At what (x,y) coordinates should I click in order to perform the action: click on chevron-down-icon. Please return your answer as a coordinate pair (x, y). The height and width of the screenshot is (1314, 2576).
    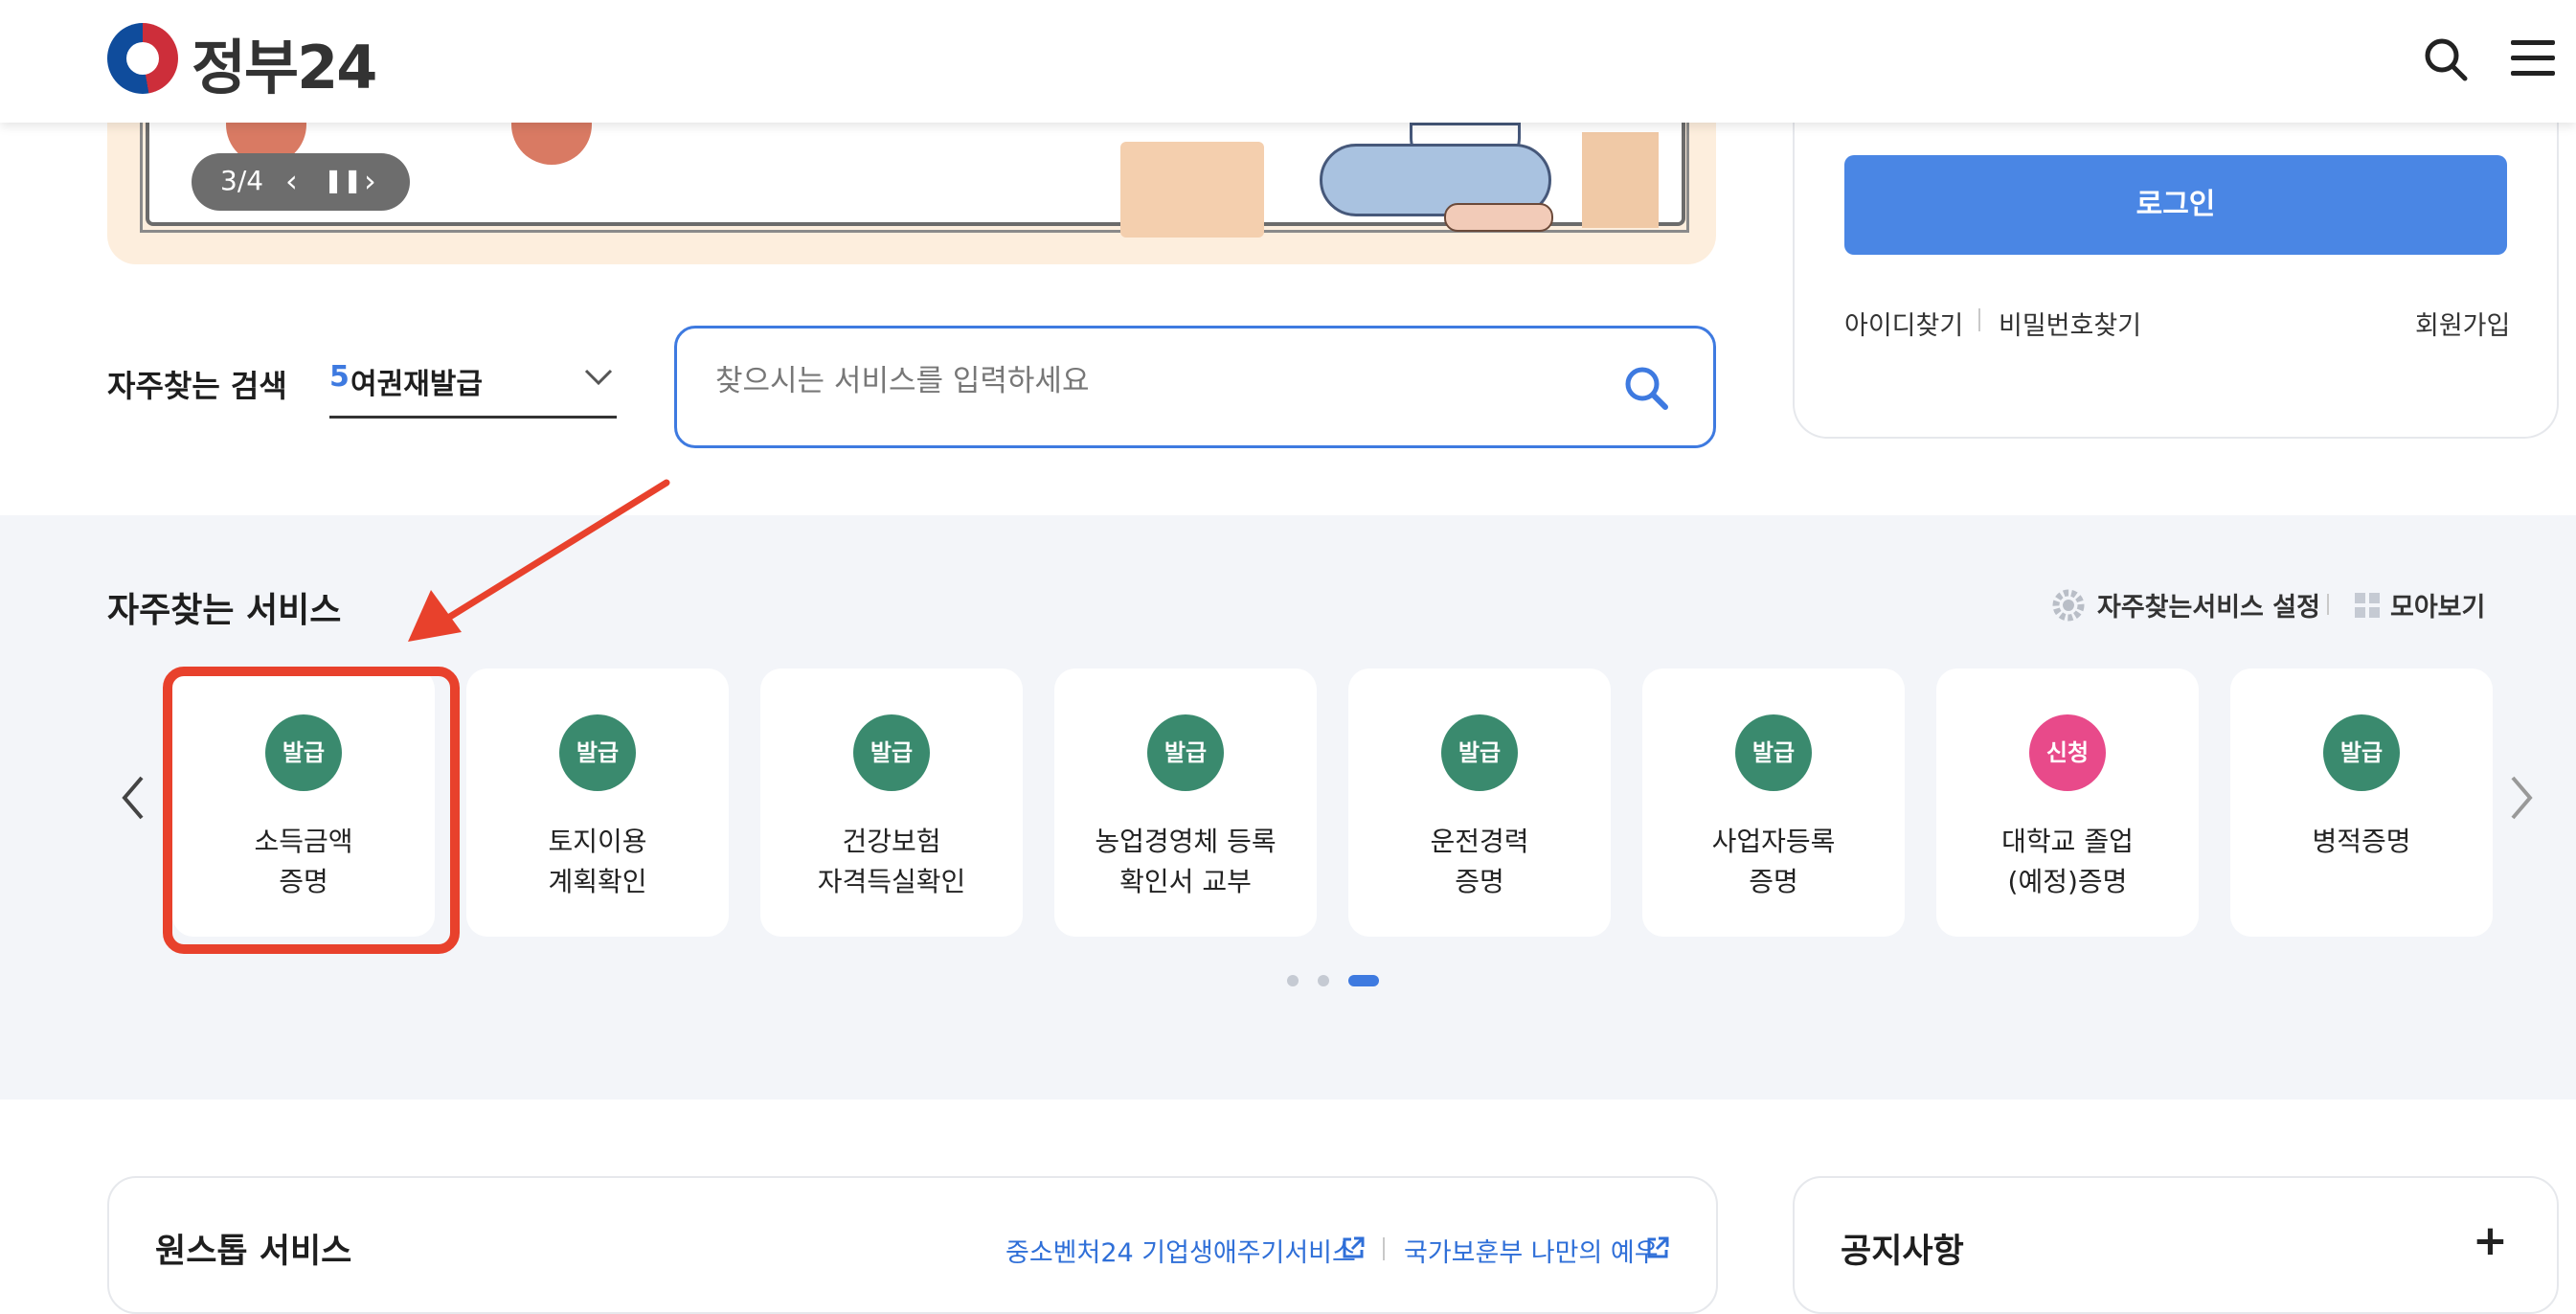
    Looking at the image, I should click on (598, 377).